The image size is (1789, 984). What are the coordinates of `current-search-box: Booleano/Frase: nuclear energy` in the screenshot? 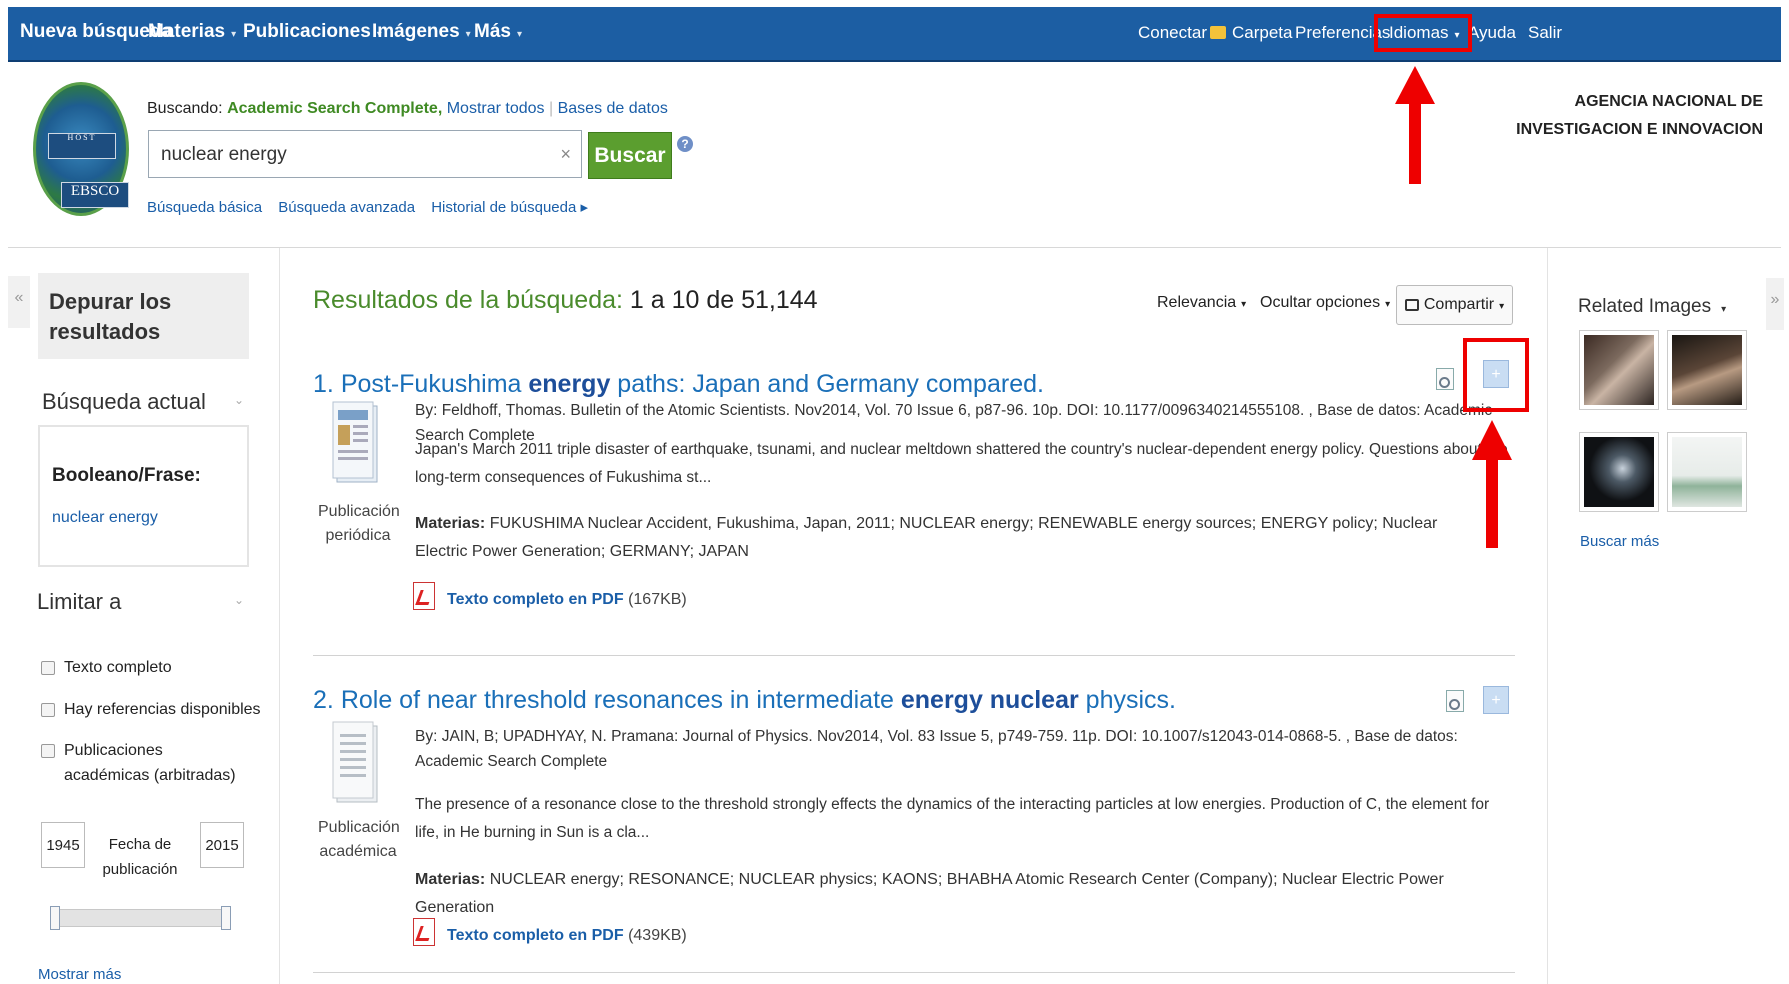 It's located at (143, 496).